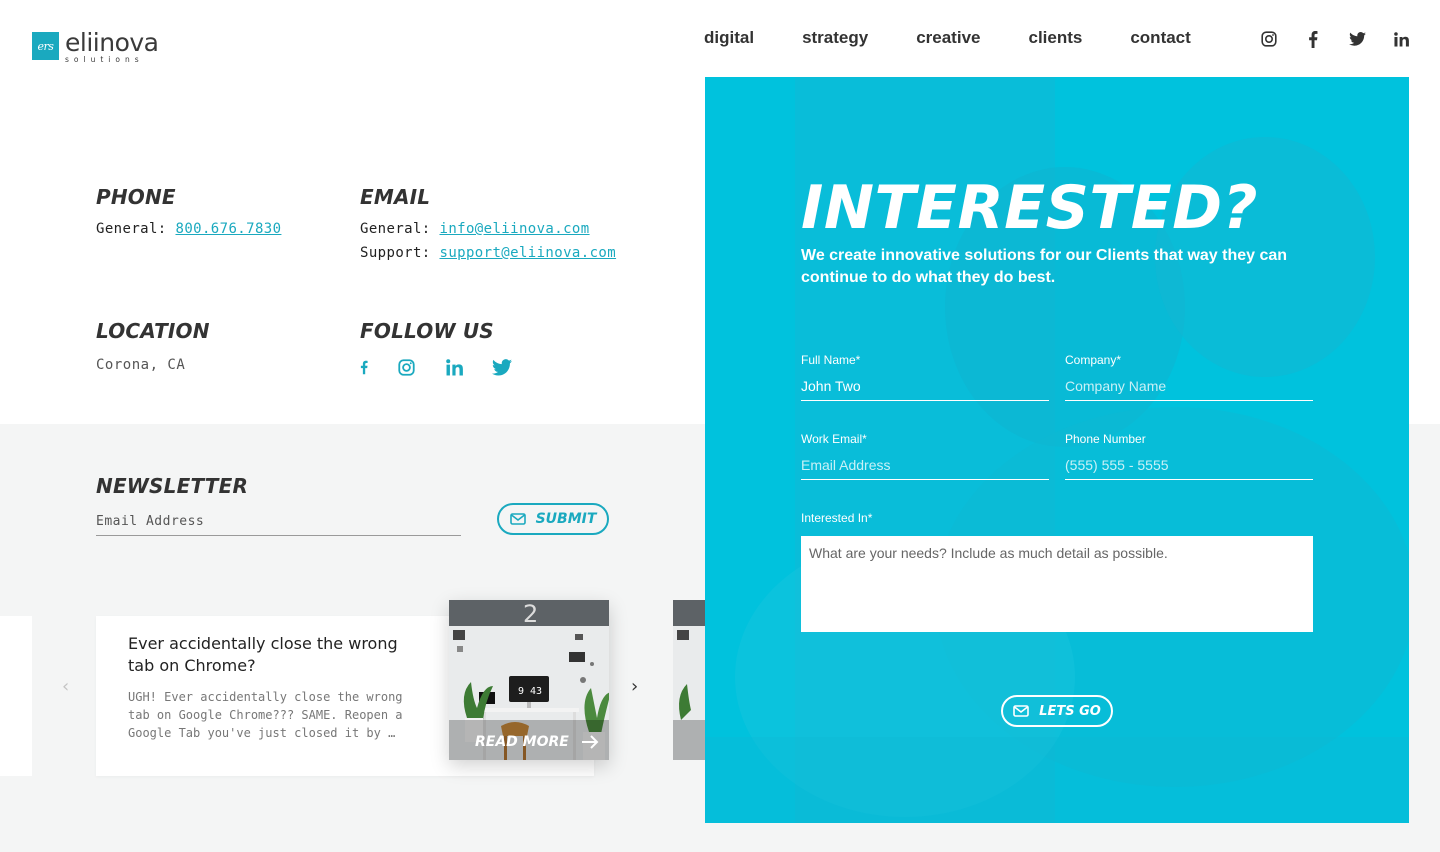 This screenshot has width=1440, height=852. Describe the element at coordinates (395, 229) in the screenshot. I see `email-general-label: General:` at that location.